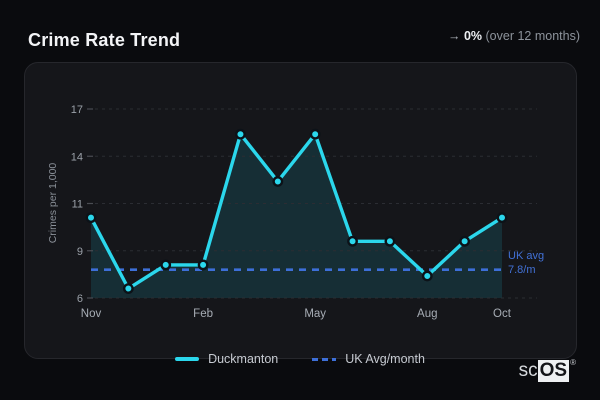  I want to click on scos-logo: sc OS ®, so click(547, 370).